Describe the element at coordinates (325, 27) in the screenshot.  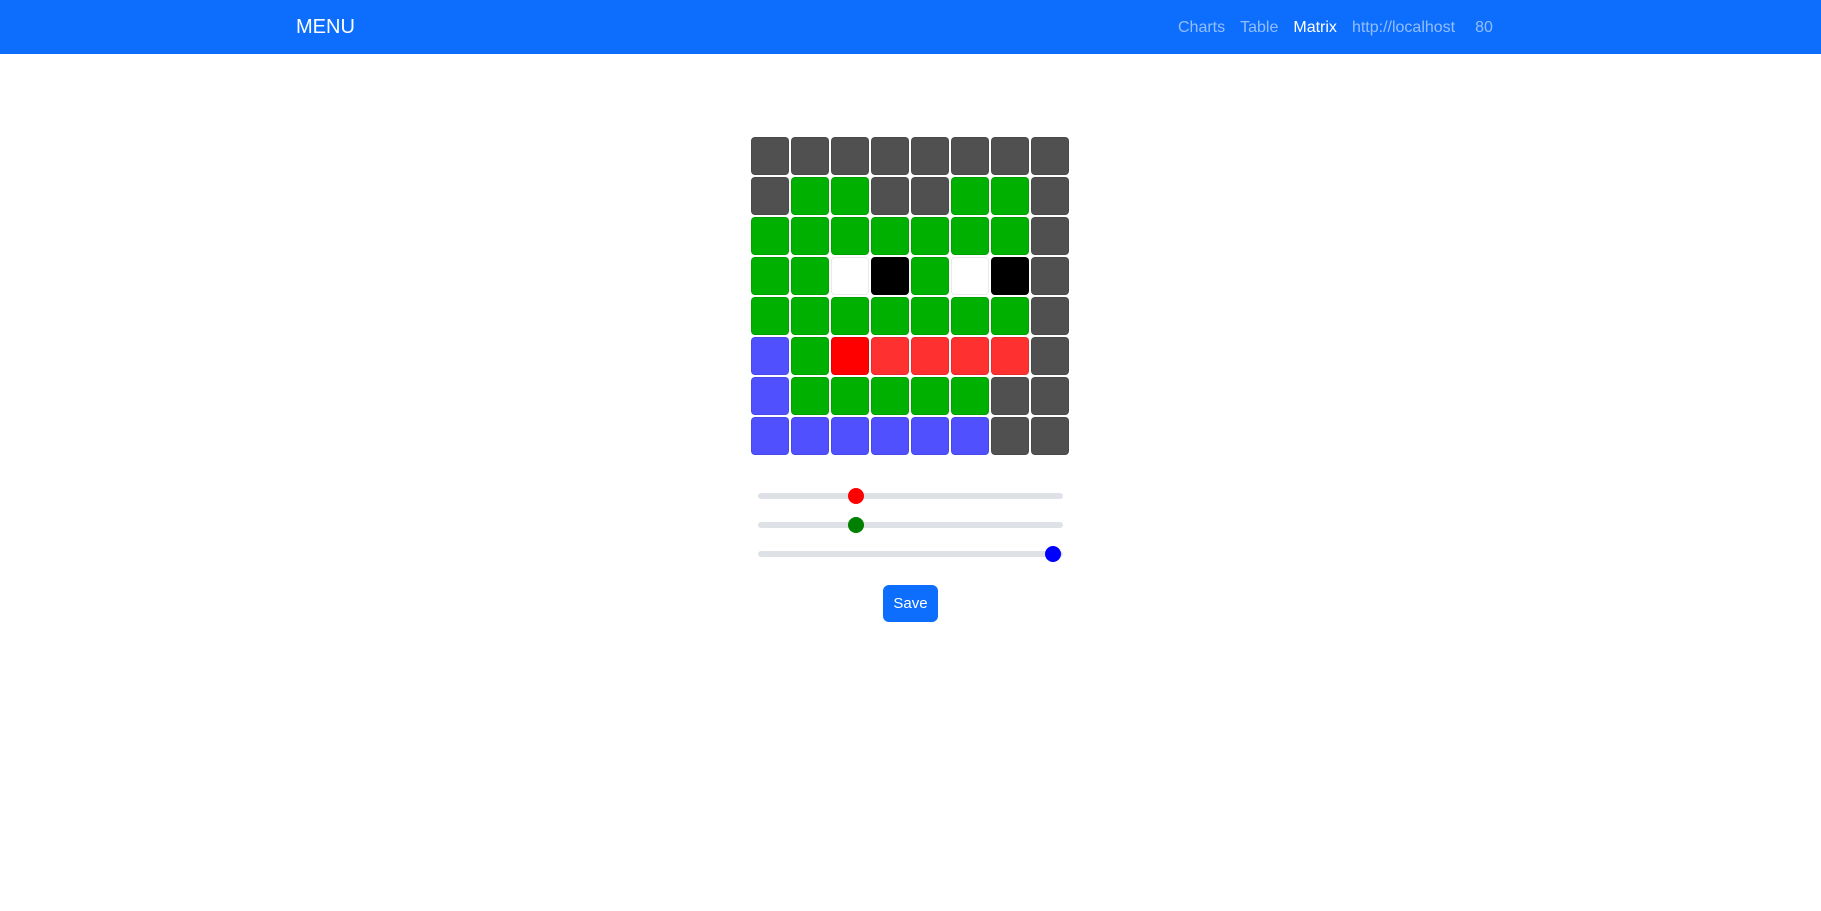
I see `menu-brand: MENU` at that location.